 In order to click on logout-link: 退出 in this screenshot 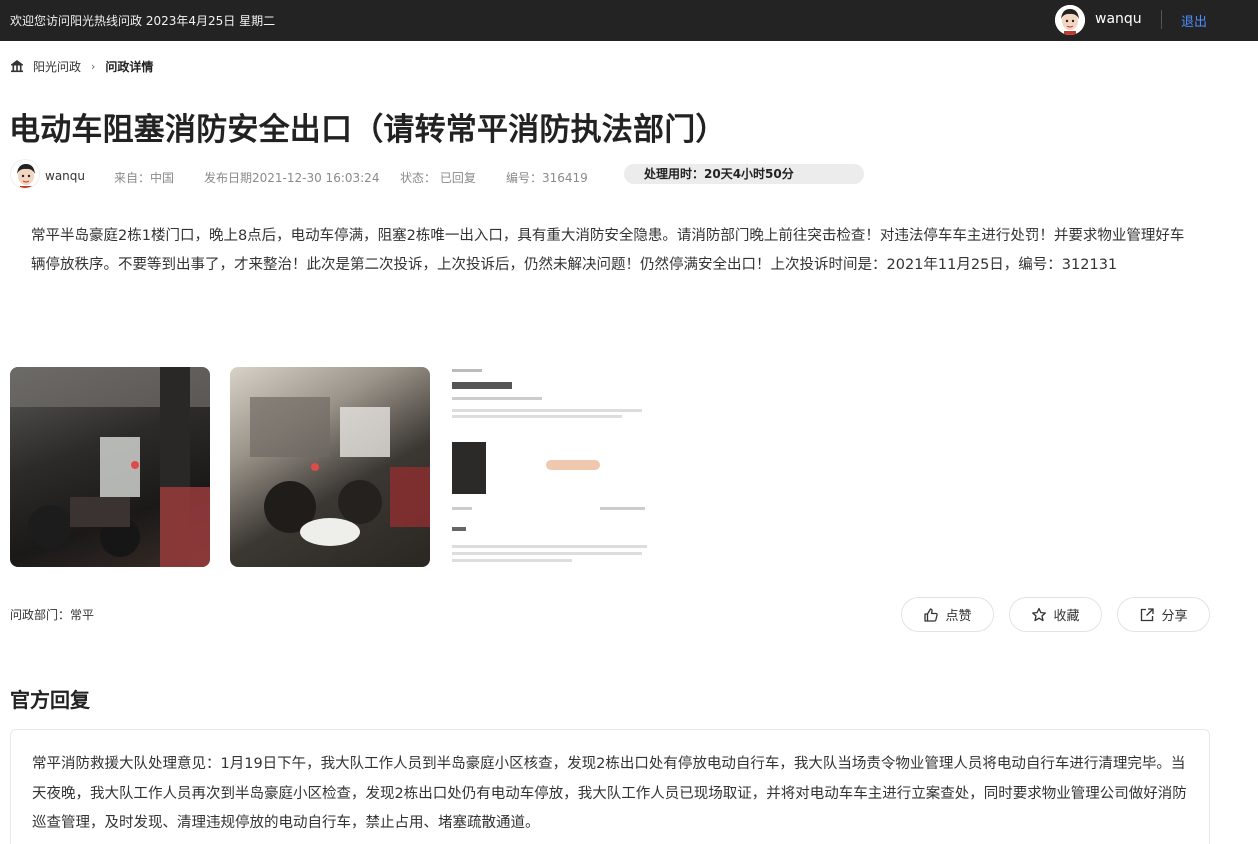, I will do `click(1194, 20)`.